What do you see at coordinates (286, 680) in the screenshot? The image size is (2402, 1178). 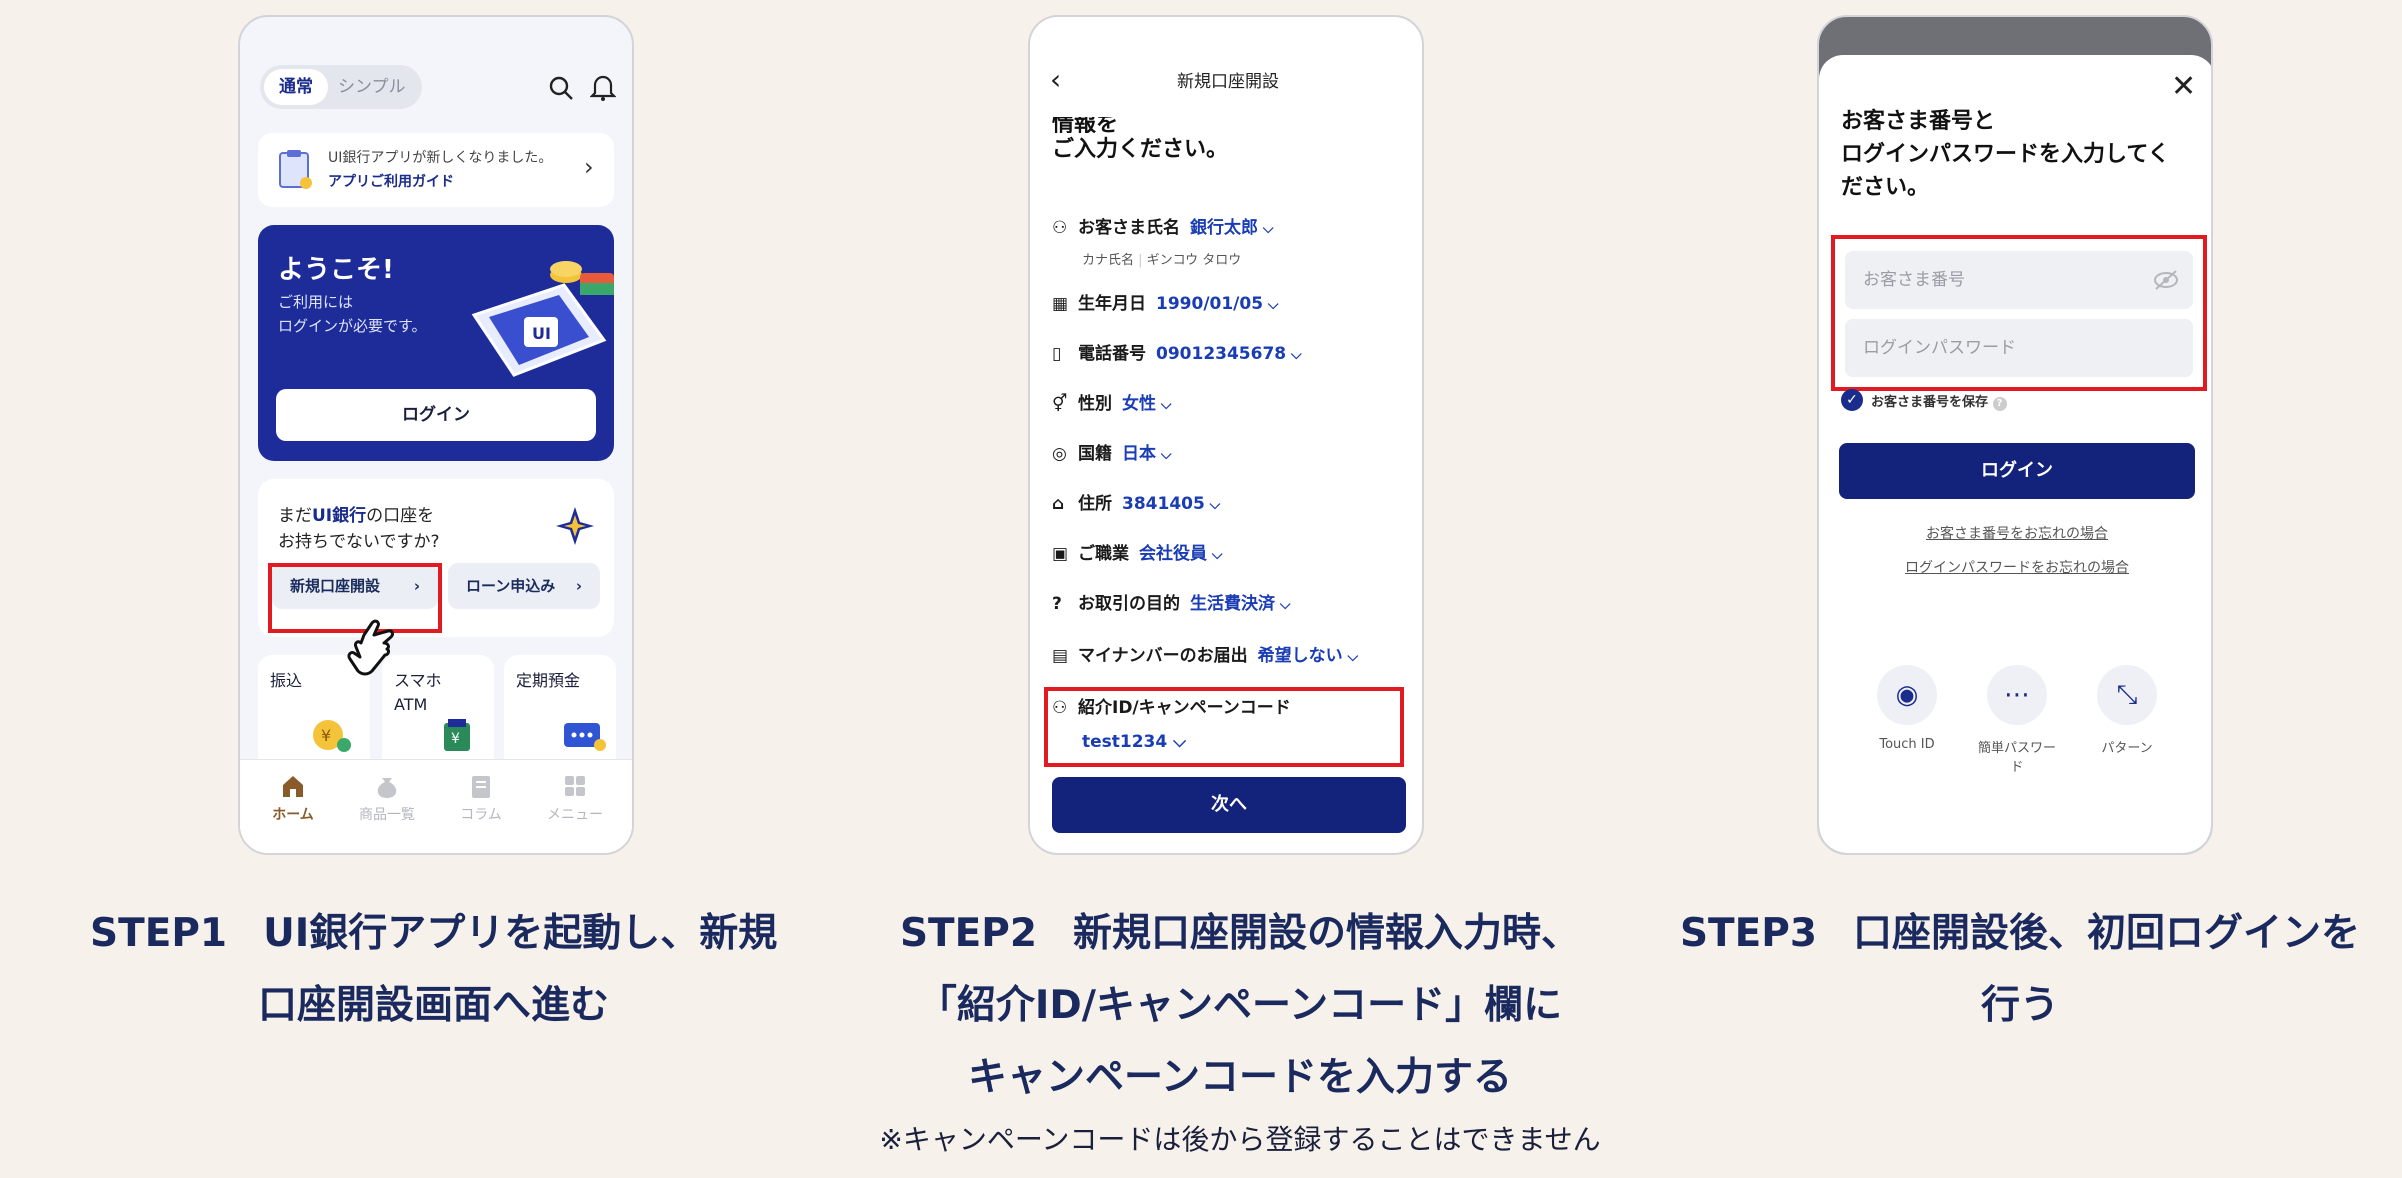 I see `tile-transfer-label: 振込` at bounding box center [286, 680].